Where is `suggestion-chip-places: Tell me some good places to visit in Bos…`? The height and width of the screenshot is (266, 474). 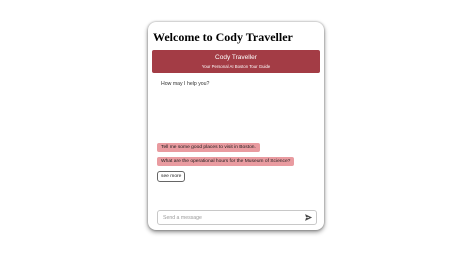 suggestion-chip-places: Tell me some good places to visit in Bos… is located at coordinates (208, 147).